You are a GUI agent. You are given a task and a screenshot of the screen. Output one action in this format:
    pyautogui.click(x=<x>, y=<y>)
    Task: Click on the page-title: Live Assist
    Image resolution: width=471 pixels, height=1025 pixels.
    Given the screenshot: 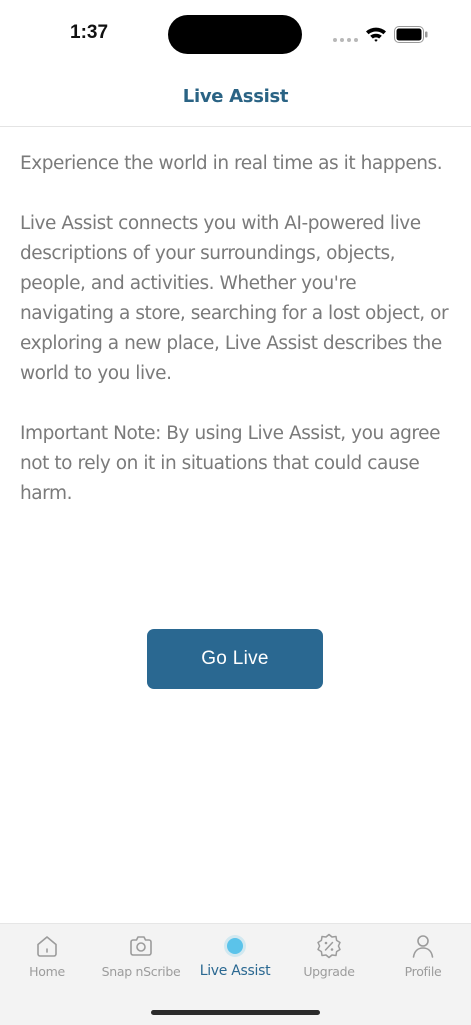 What is the action you would take?
    pyautogui.click(x=235, y=96)
    